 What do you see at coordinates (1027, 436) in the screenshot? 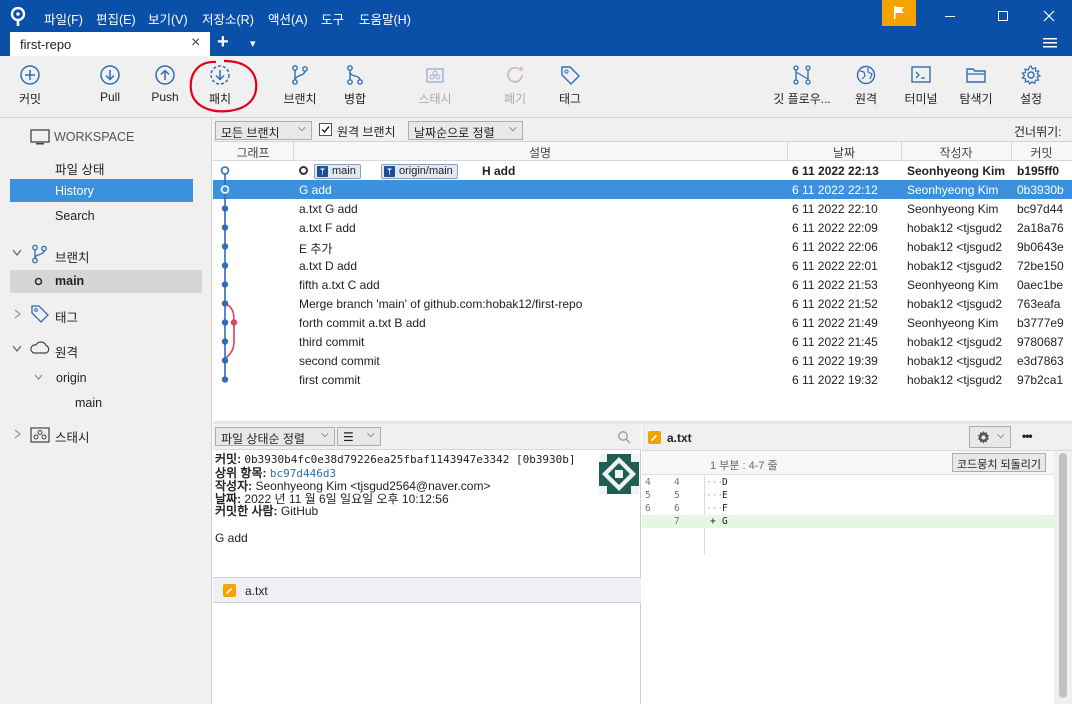
I see `more-options-button: •••` at bounding box center [1027, 436].